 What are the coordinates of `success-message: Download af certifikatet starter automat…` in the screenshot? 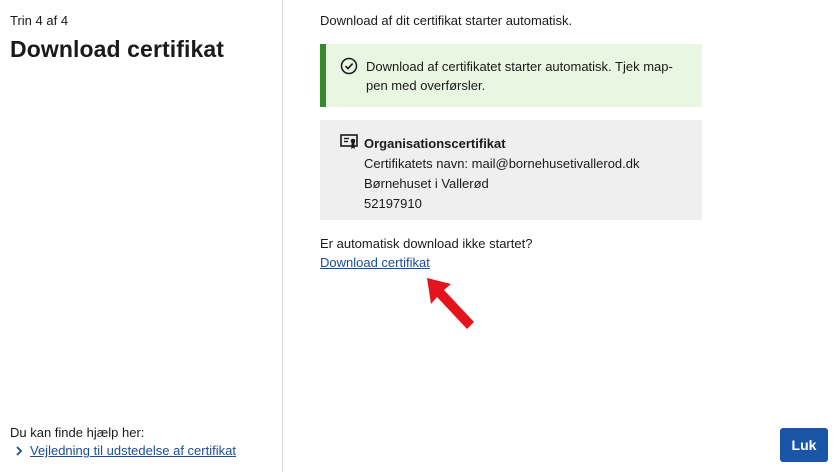 It's located at (519, 76).